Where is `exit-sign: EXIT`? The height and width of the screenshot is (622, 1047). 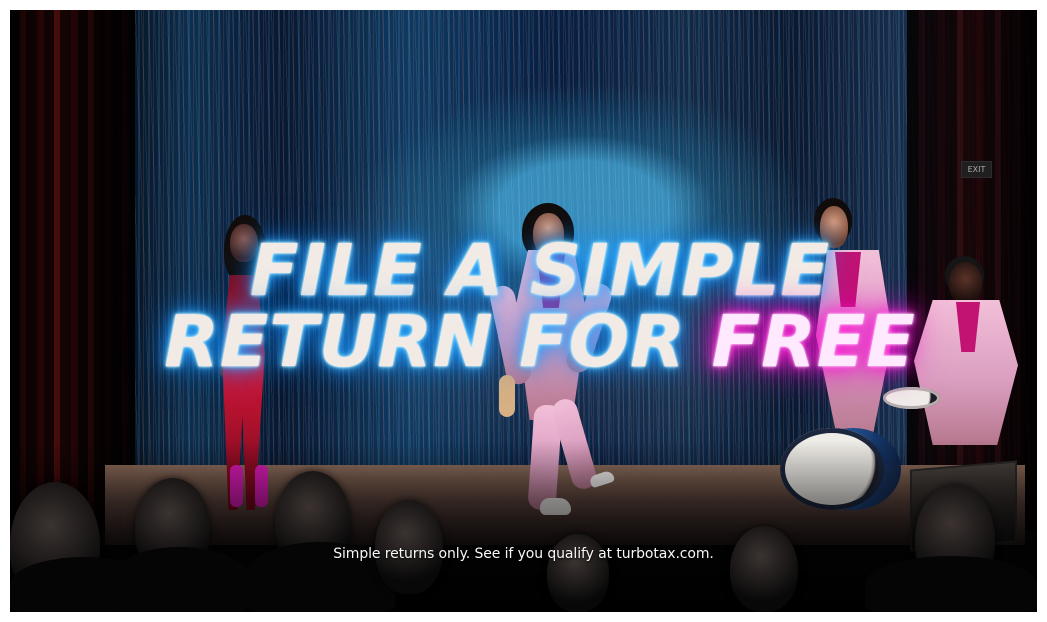 exit-sign: EXIT is located at coordinates (976, 169).